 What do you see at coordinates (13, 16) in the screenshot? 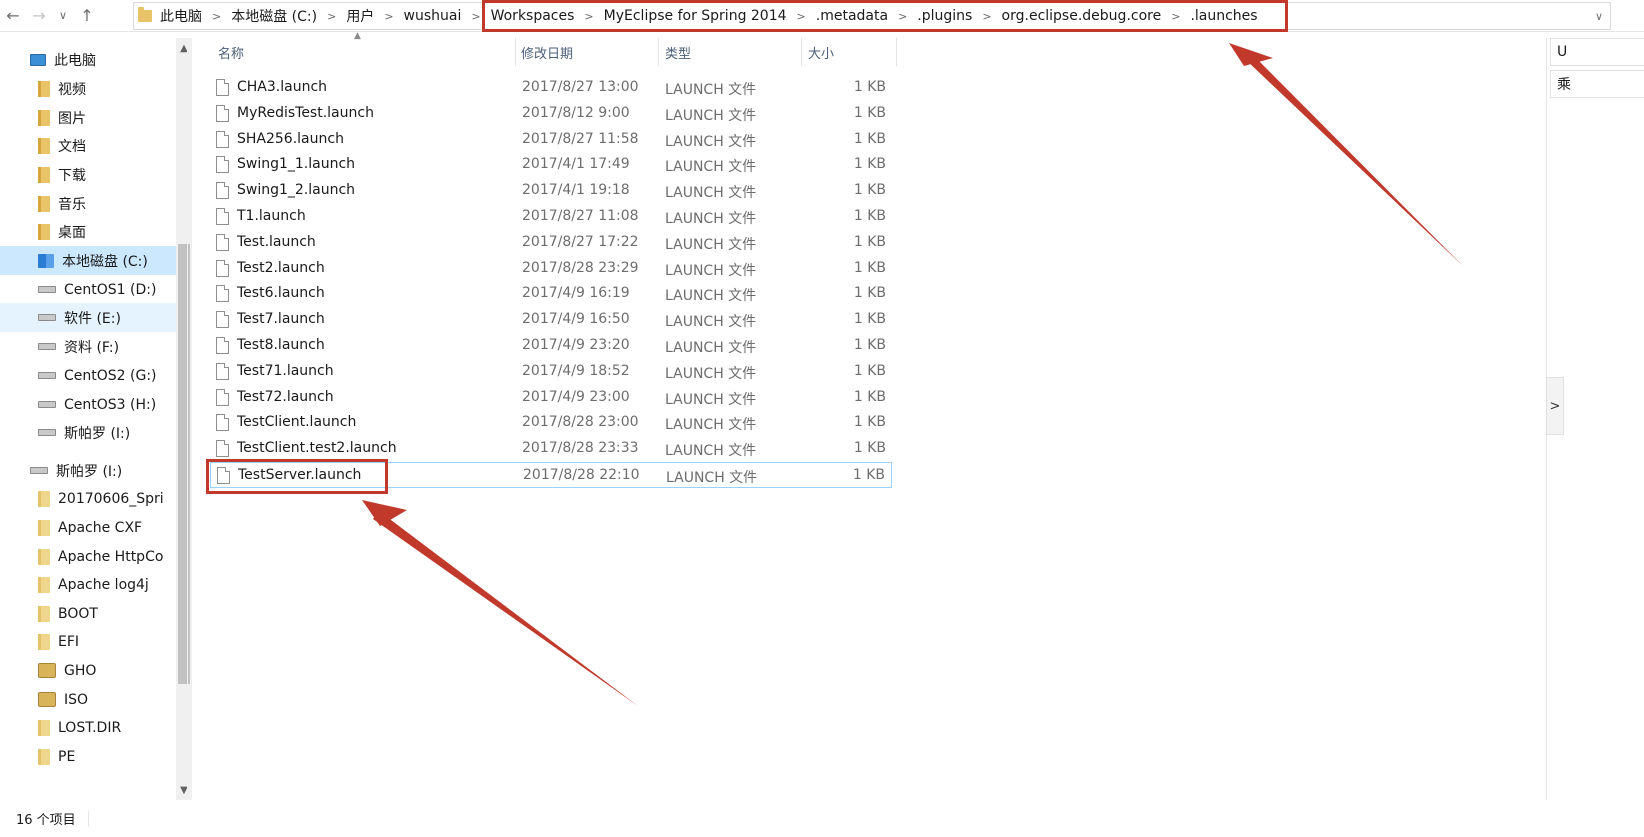
I see `back-arrow-icon: ←` at bounding box center [13, 16].